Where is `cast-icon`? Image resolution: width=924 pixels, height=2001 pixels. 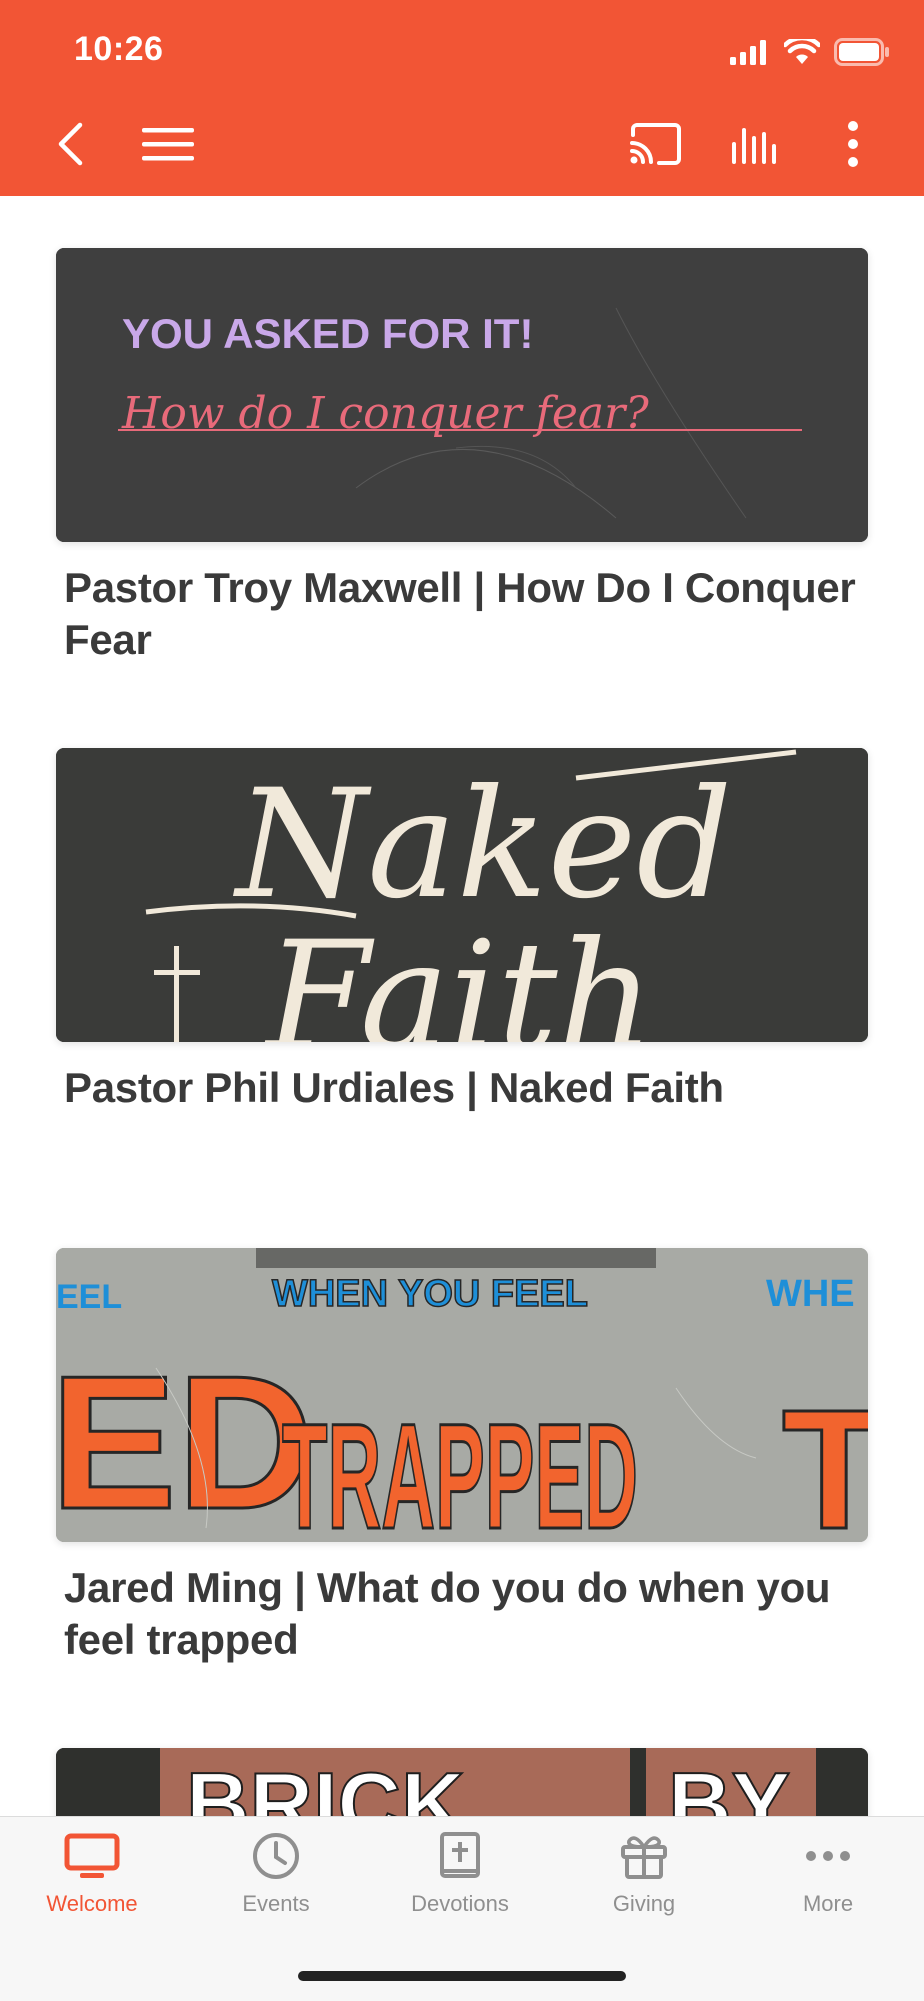 cast-icon is located at coordinates (655, 144).